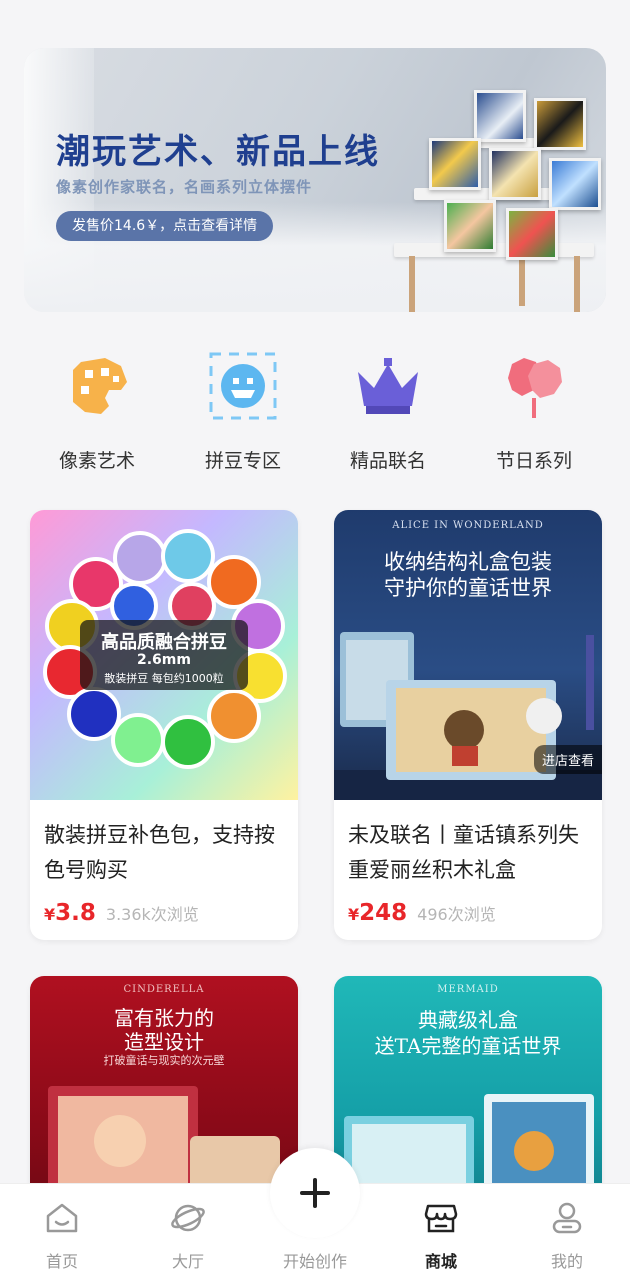 Image resolution: width=630 pixels, height=1280 pixels. I want to click on balloon-icon, so click(534, 386).